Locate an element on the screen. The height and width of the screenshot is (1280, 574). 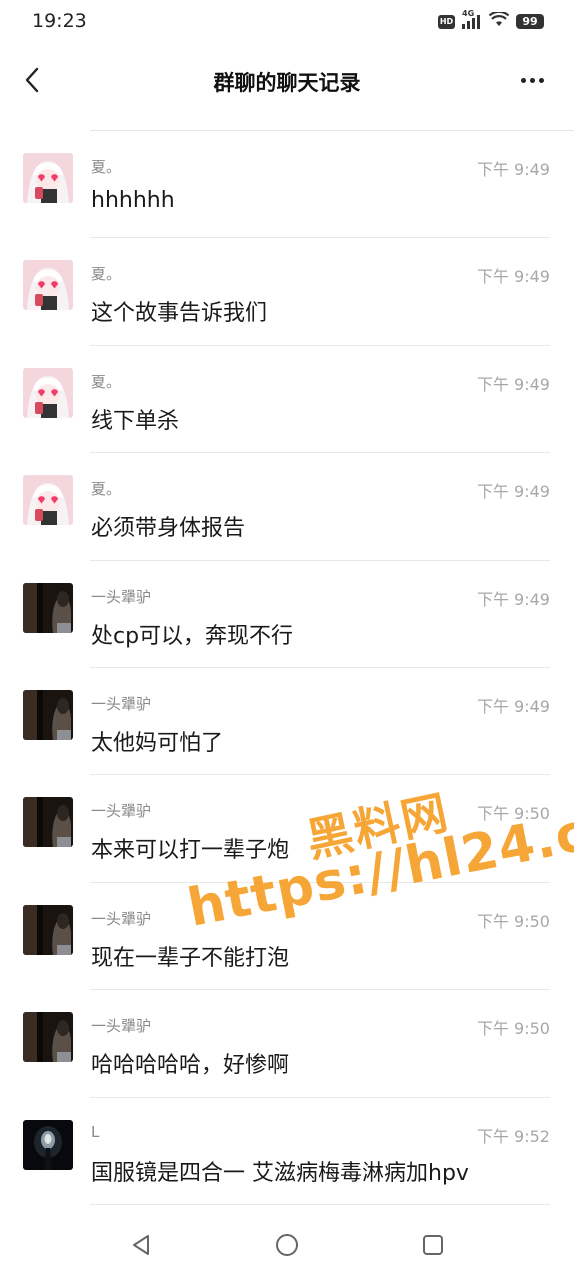
hd-icon: HD is located at coordinates (446, 21).